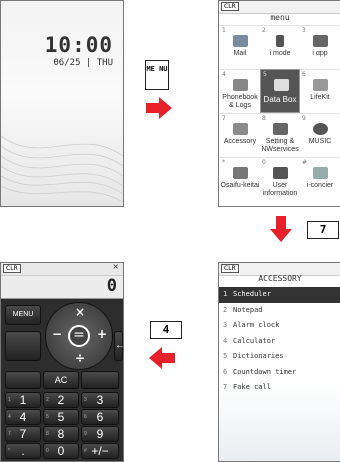  I want to click on calc-key-8: 99, so click(100, 434).